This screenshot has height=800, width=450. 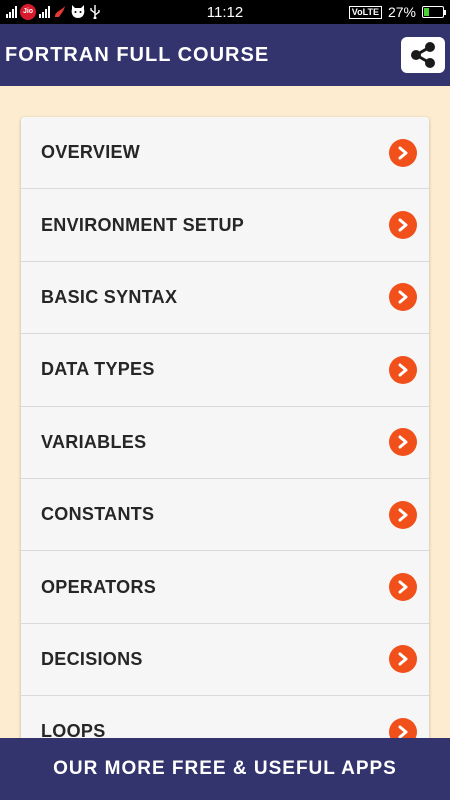 I want to click on list-item-basic-syntax: BASIC SYNTAX, so click(x=225, y=298).